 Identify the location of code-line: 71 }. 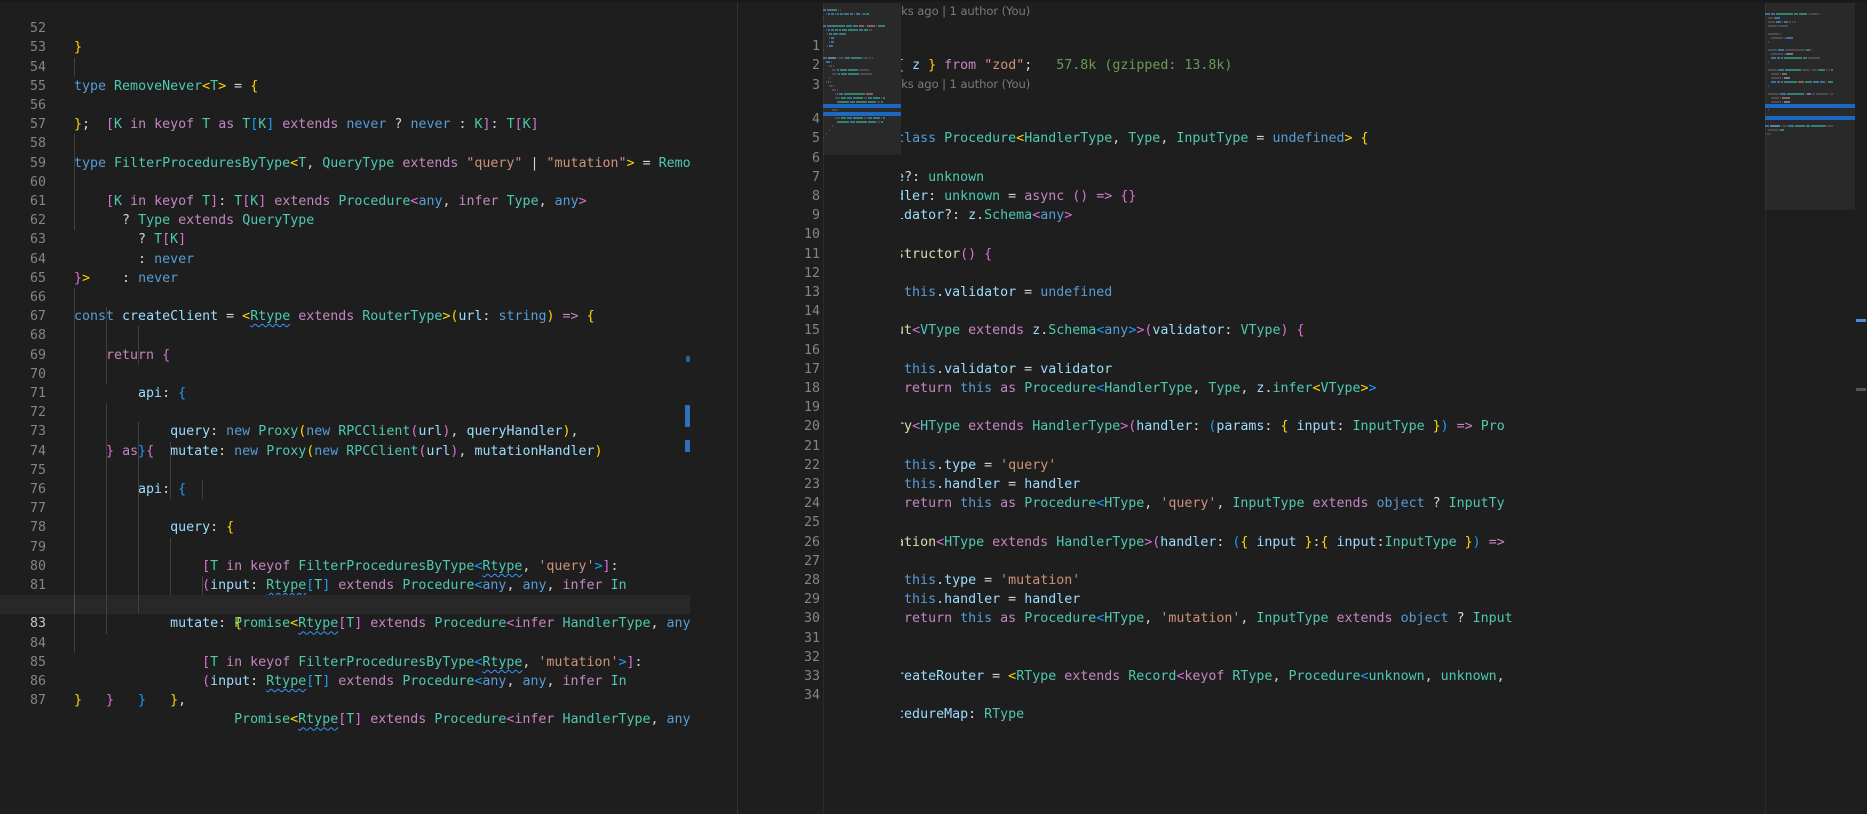
(345, 411).